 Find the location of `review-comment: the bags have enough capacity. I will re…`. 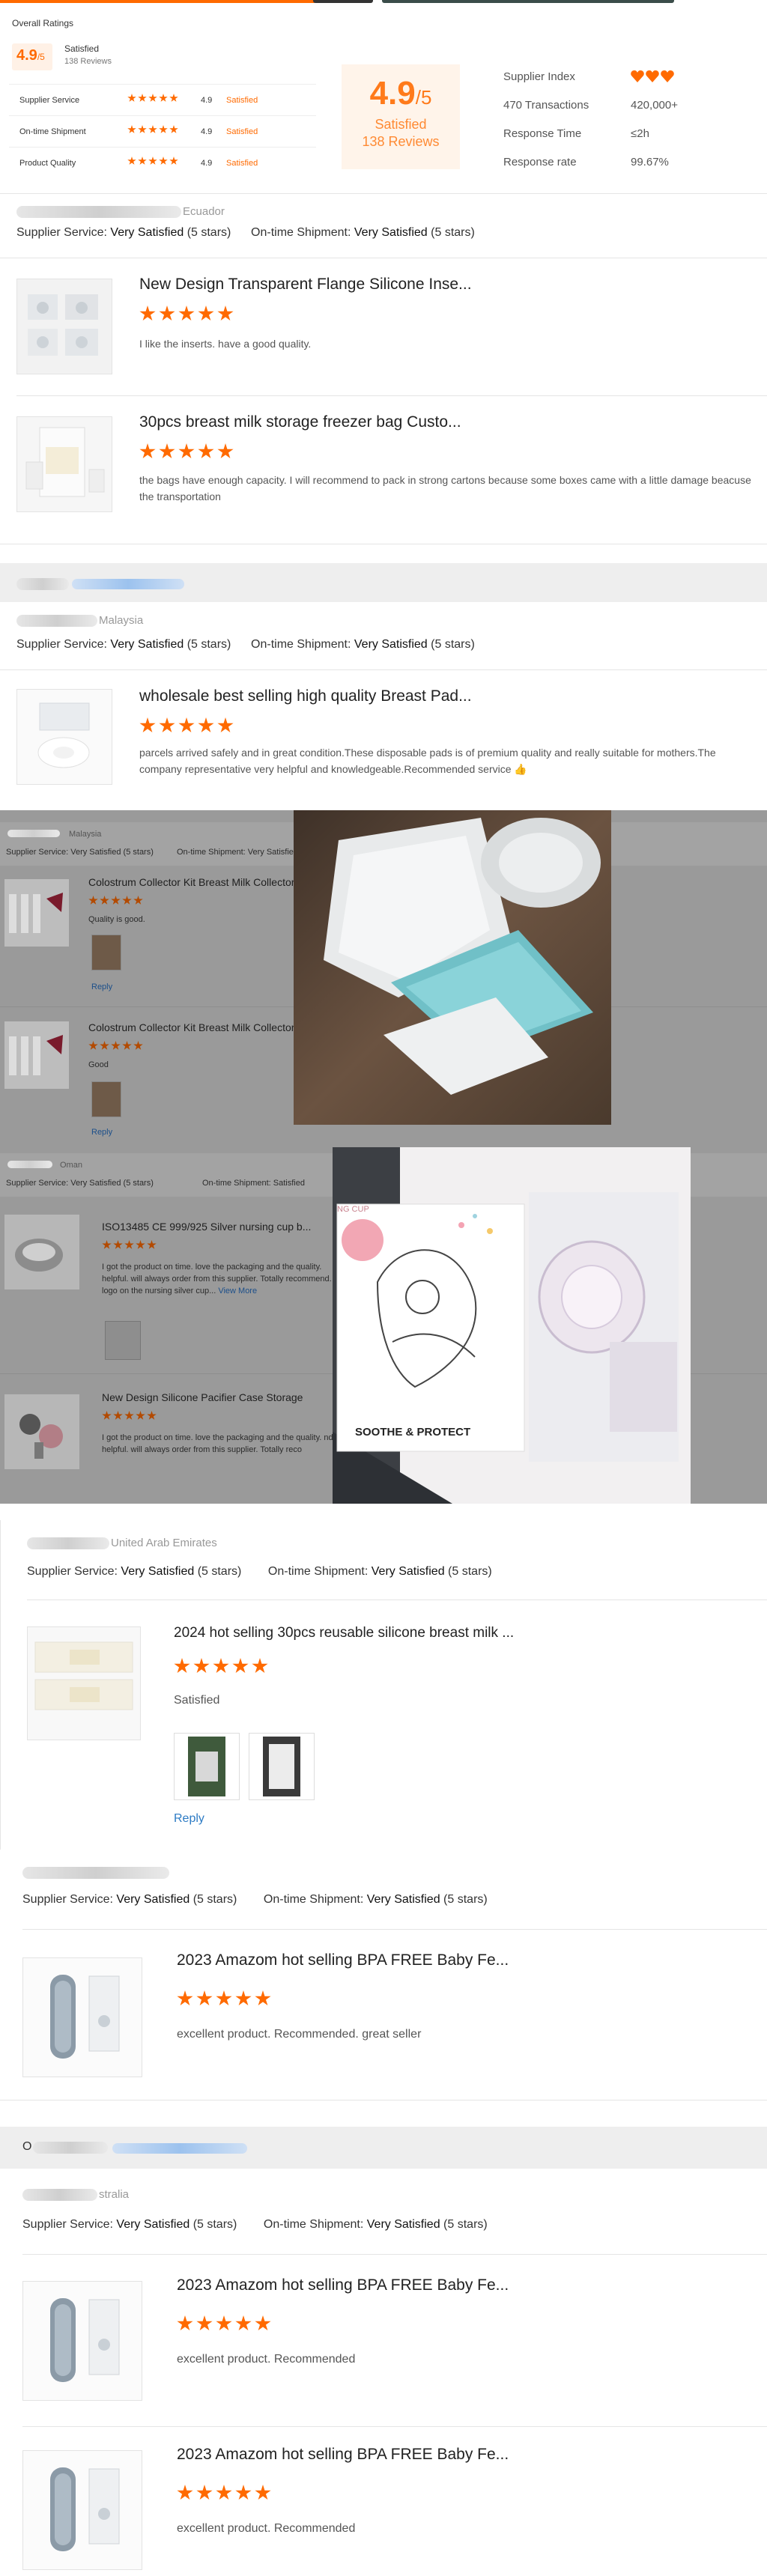

review-comment: the bags have enough capacity. I will re… is located at coordinates (445, 488).